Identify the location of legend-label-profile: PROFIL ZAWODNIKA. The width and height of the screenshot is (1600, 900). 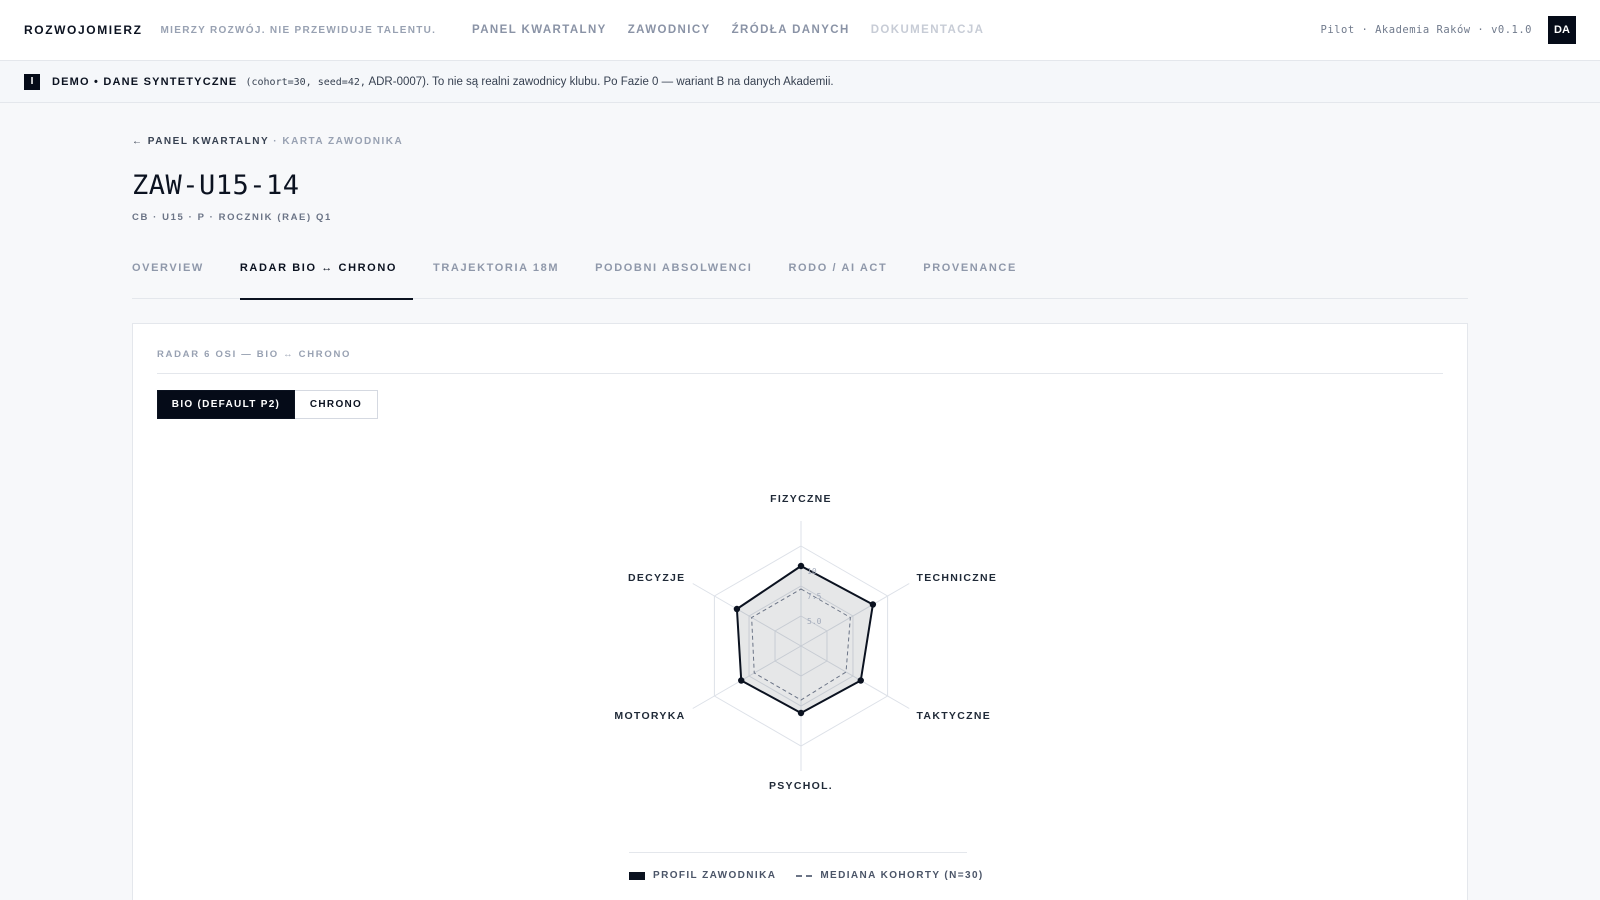
(715, 875).